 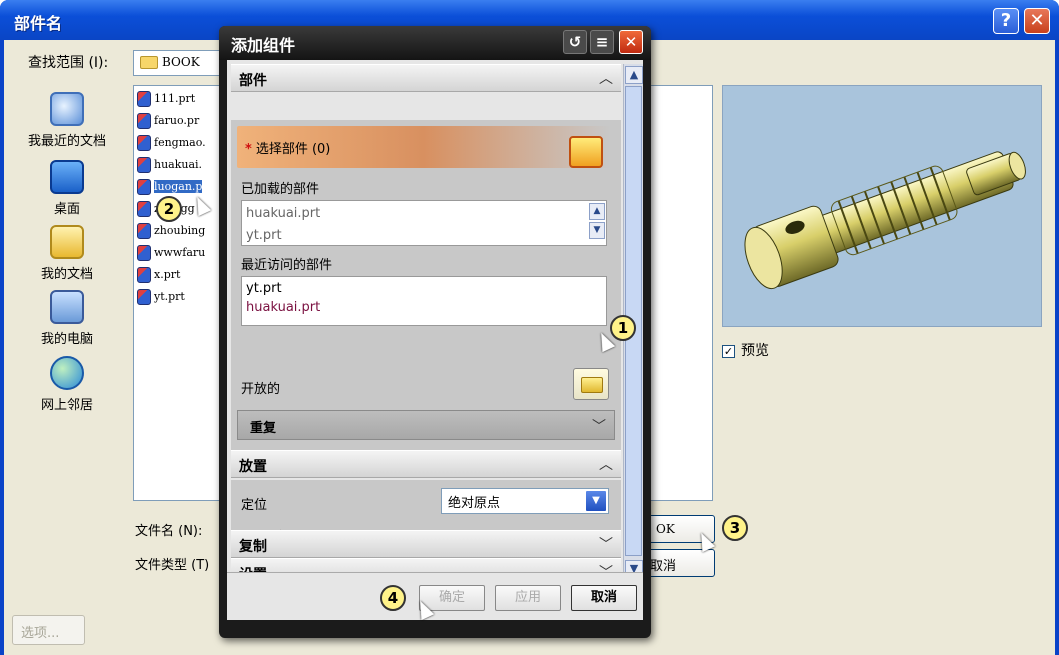 I want to click on file-item: fengmao., so click(x=171, y=144).